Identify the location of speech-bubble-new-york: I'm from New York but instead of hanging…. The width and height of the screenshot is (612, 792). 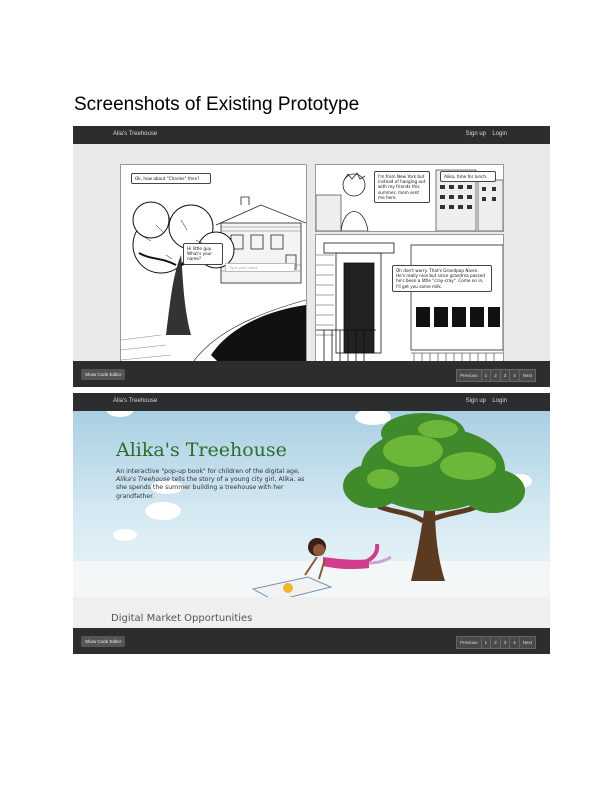
(402, 187).